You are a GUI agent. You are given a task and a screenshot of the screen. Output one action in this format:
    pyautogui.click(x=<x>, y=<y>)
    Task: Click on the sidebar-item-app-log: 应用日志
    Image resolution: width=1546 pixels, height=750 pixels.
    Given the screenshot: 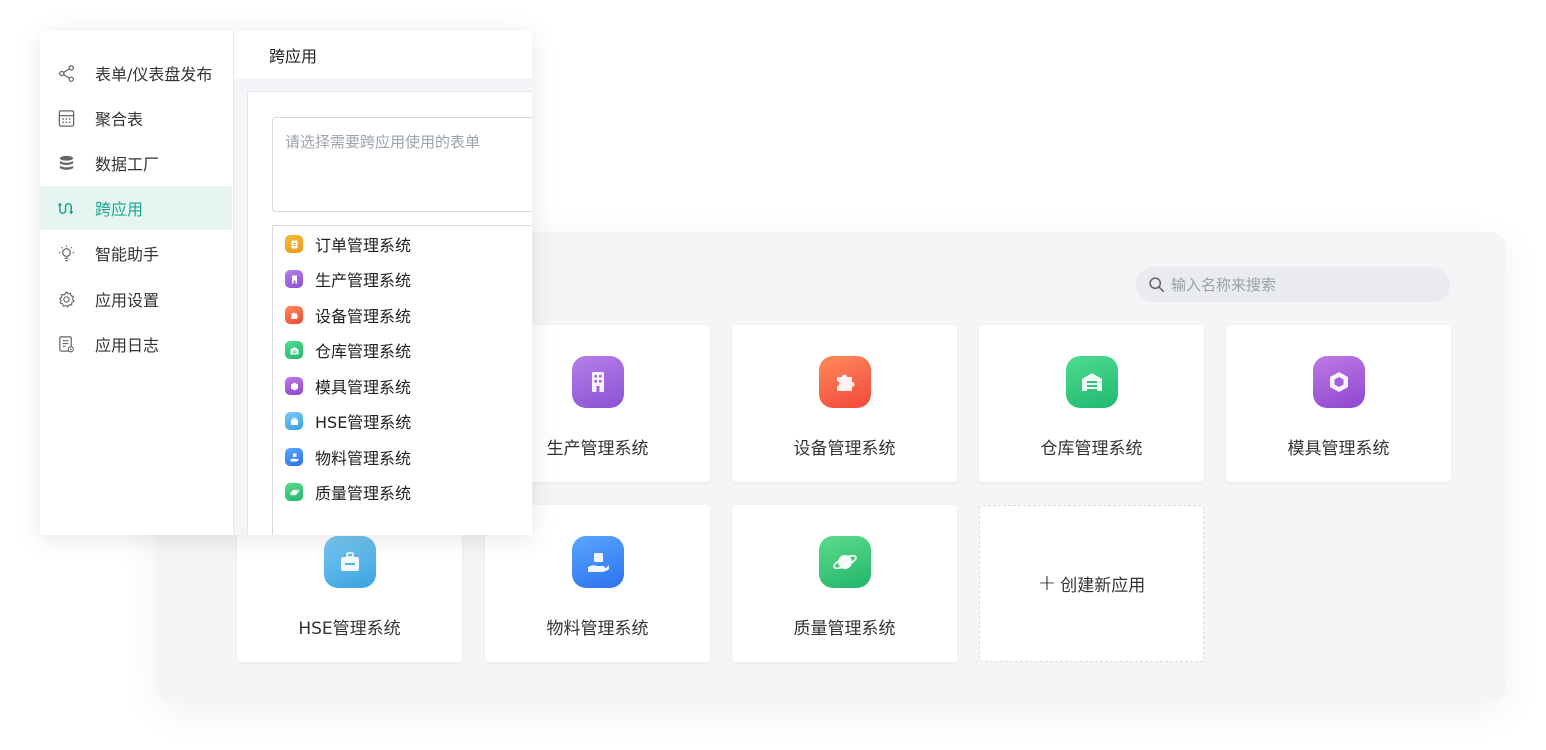 What is the action you would take?
    pyautogui.click(x=136, y=344)
    